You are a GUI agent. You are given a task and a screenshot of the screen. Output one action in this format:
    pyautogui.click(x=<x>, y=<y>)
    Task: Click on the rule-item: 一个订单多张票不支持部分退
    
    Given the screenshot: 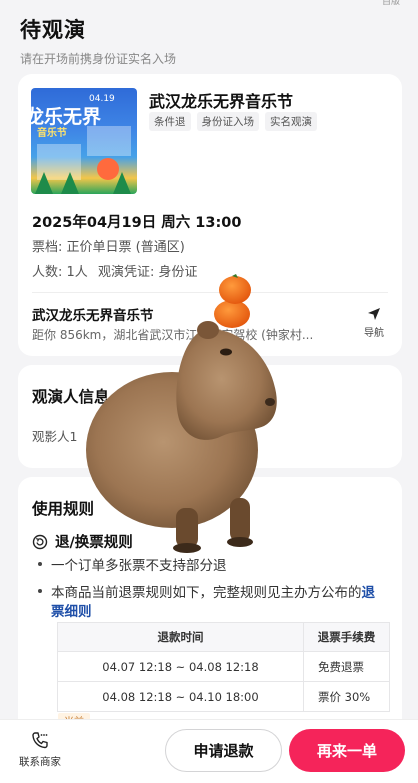 What is the action you would take?
    pyautogui.click(x=132, y=566)
    